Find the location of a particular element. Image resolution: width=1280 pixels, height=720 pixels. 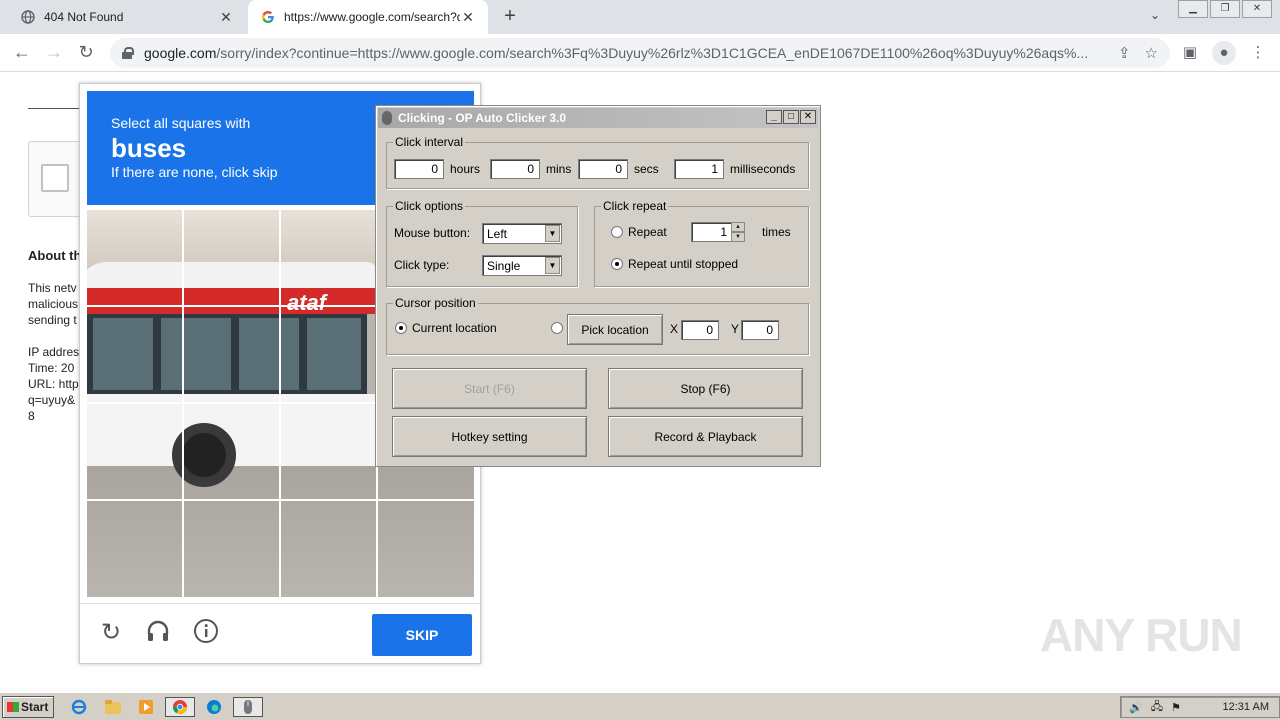

about-text-line: malicious is located at coordinates (53, 304).